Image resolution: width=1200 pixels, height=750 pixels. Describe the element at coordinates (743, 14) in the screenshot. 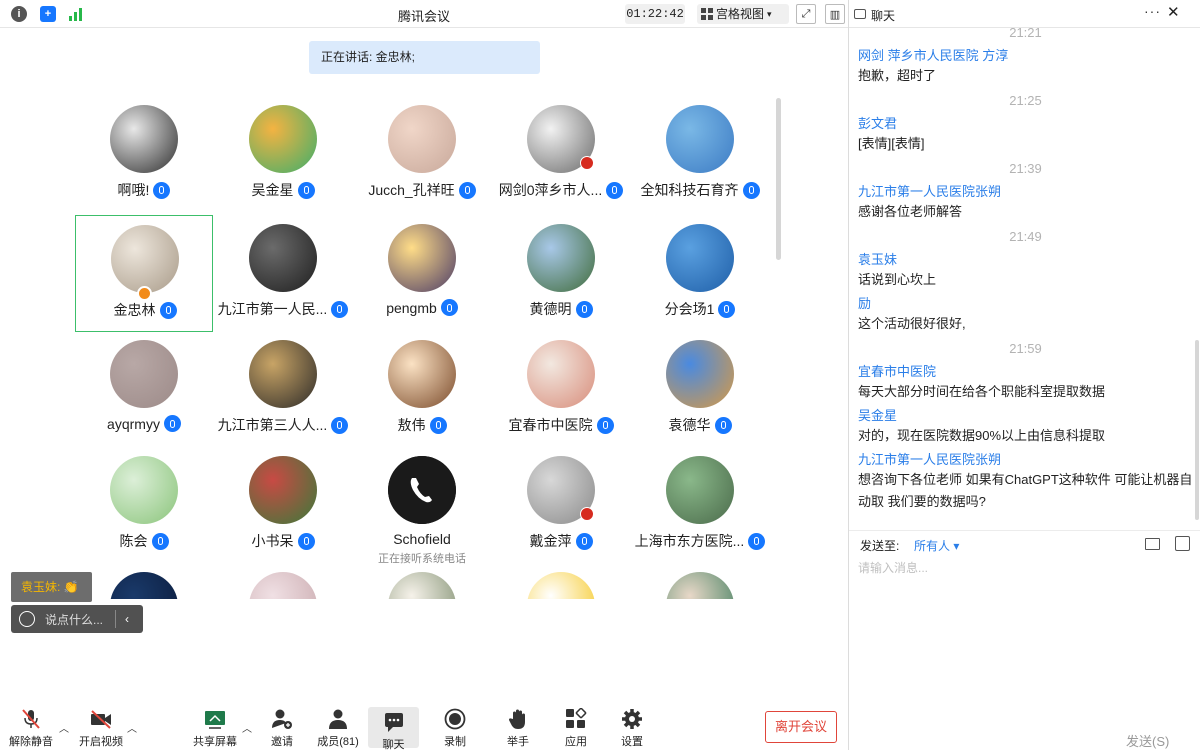

I see `view-mode-button: 宫格视图 ▾` at that location.